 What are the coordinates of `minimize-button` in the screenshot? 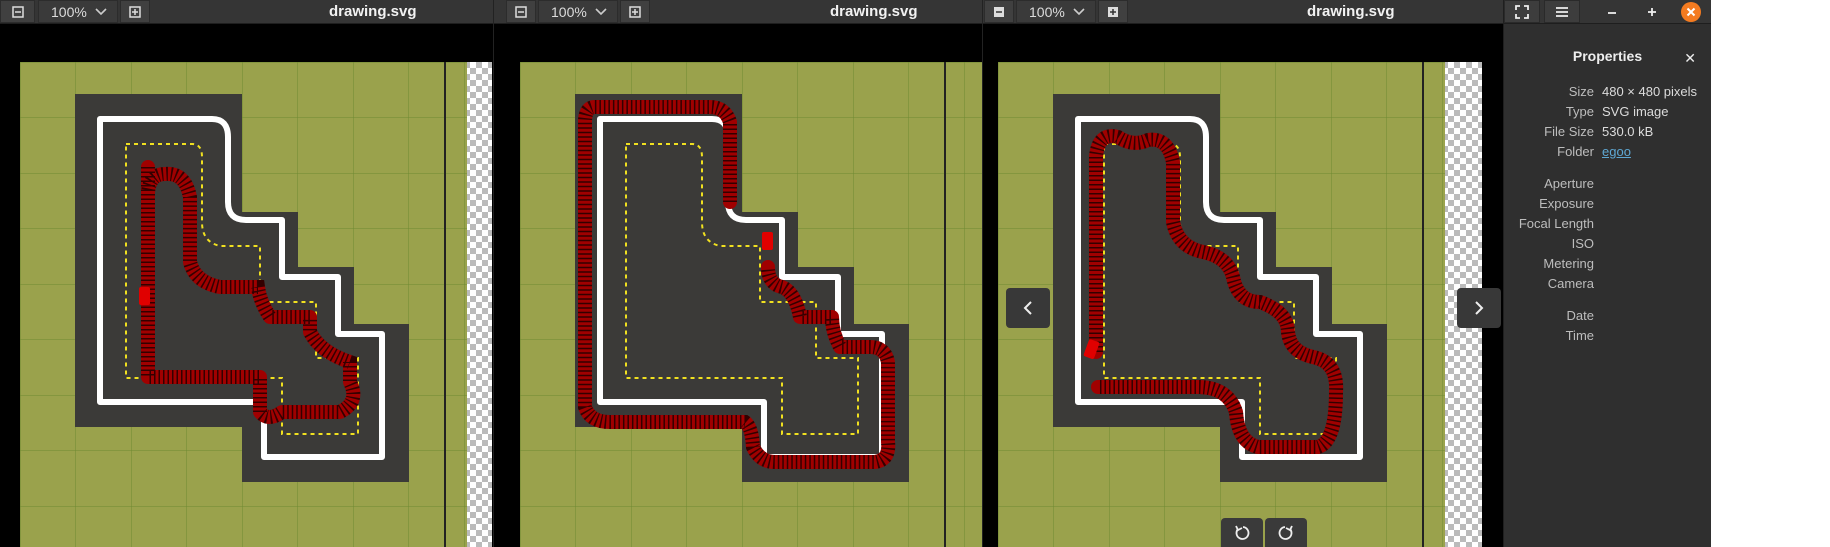 It's located at (1612, 11).